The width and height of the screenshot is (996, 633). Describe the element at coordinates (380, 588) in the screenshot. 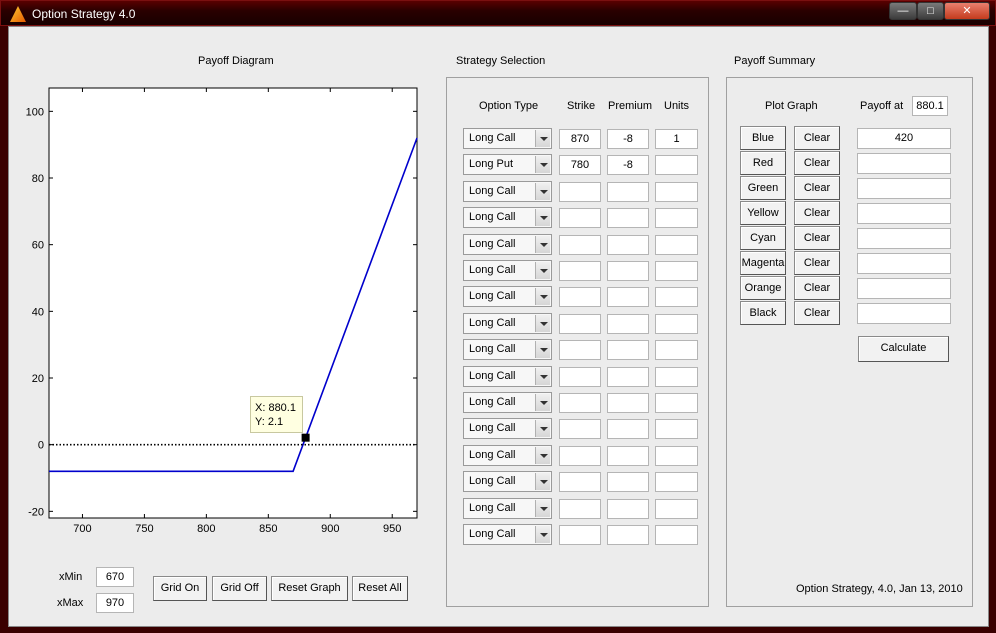

I see `reset-all-button: Reset All` at that location.